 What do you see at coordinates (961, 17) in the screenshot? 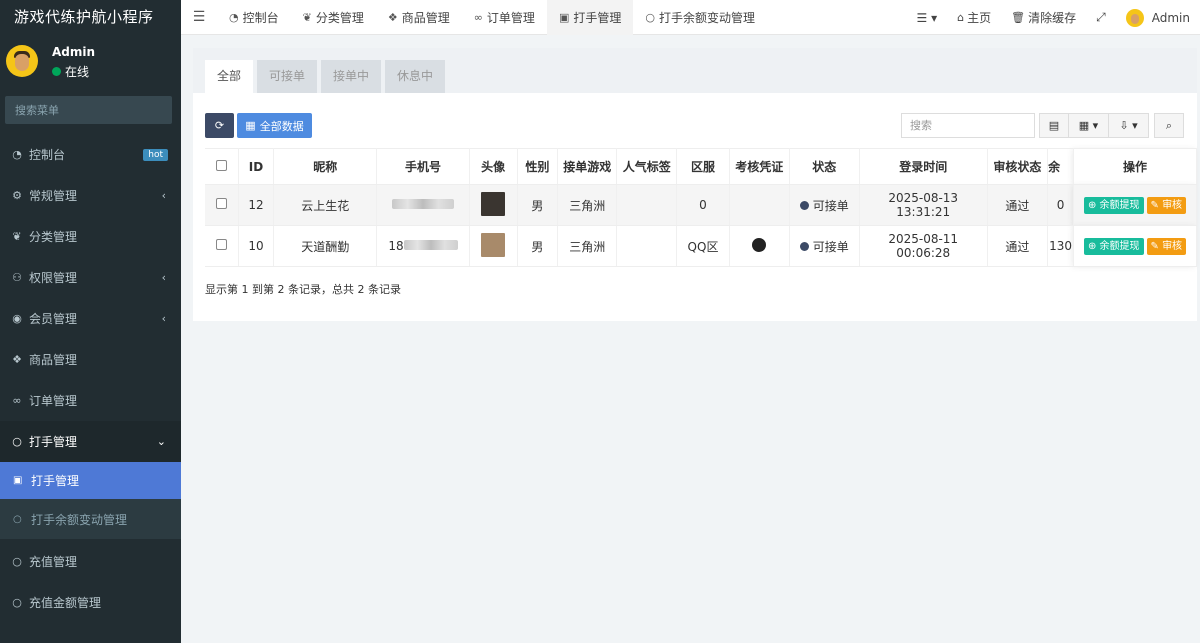
I see `home-icon: ⌂` at bounding box center [961, 17].